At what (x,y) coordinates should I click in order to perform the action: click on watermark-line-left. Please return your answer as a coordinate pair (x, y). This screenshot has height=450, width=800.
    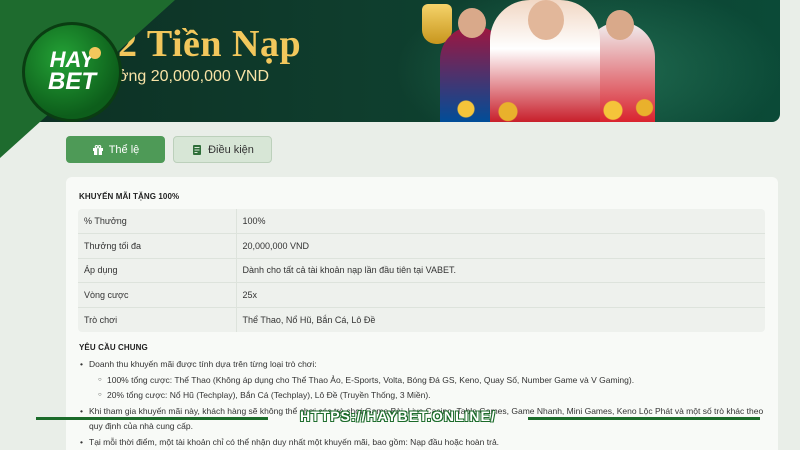
    Looking at the image, I should click on (152, 418).